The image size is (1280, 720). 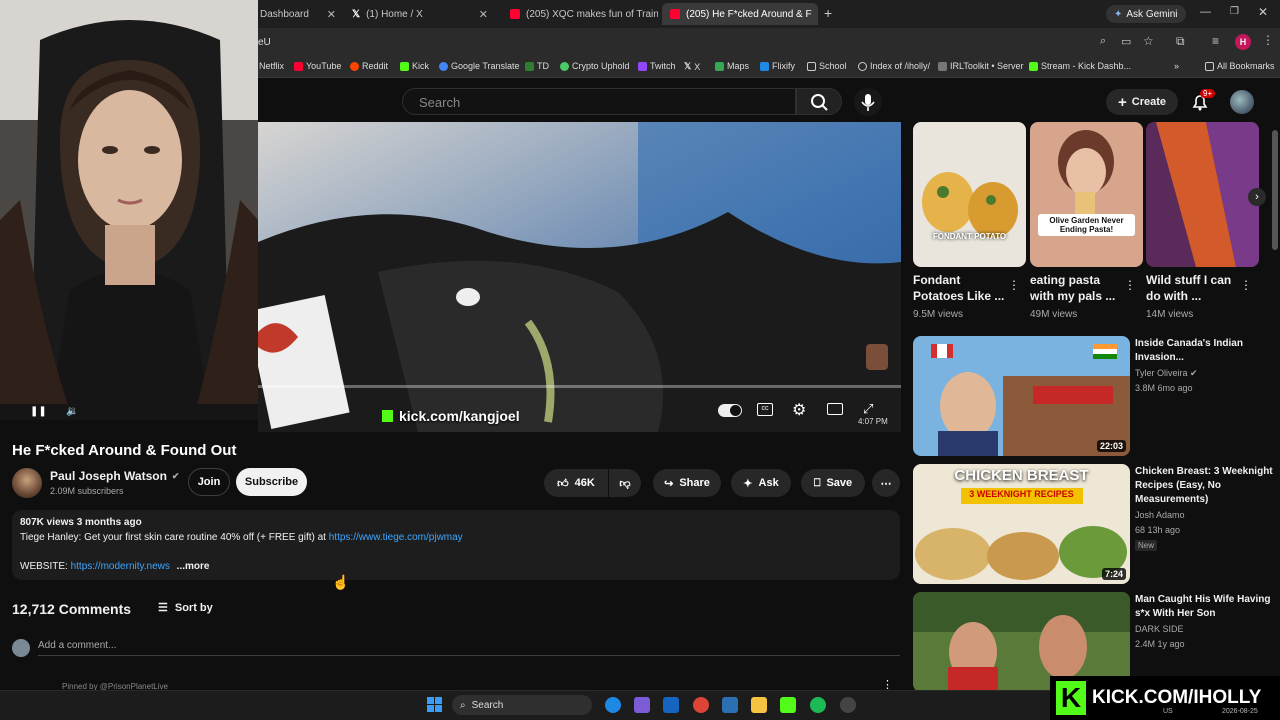 I want to click on settings-gear-icon: ⚙, so click(x=799, y=410).